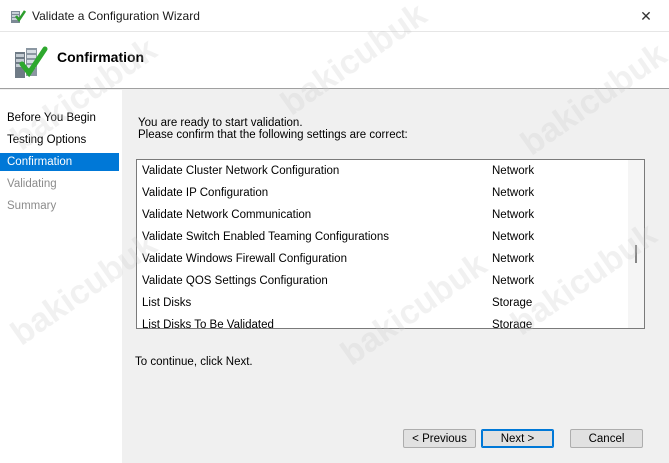 The width and height of the screenshot is (669, 463). What do you see at coordinates (59, 118) in the screenshot?
I see `step-before-you-begin: Before You Begin` at bounding box center [59, 118].